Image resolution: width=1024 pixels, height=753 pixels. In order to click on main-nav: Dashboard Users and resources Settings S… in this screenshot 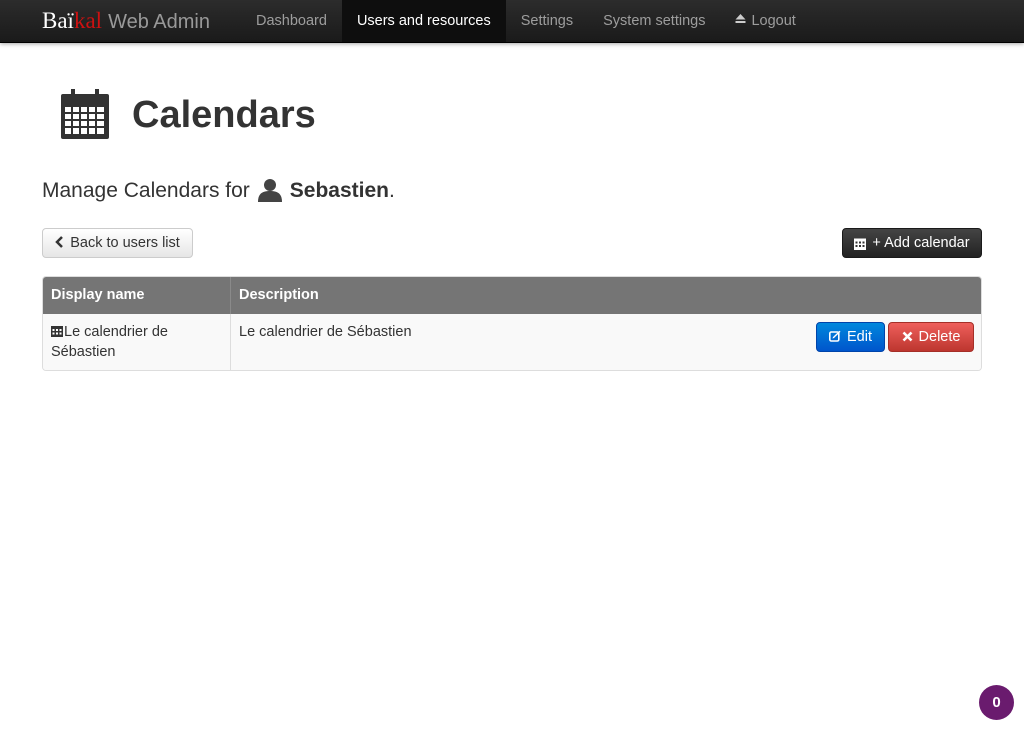, I will do `click(526, 21)`.